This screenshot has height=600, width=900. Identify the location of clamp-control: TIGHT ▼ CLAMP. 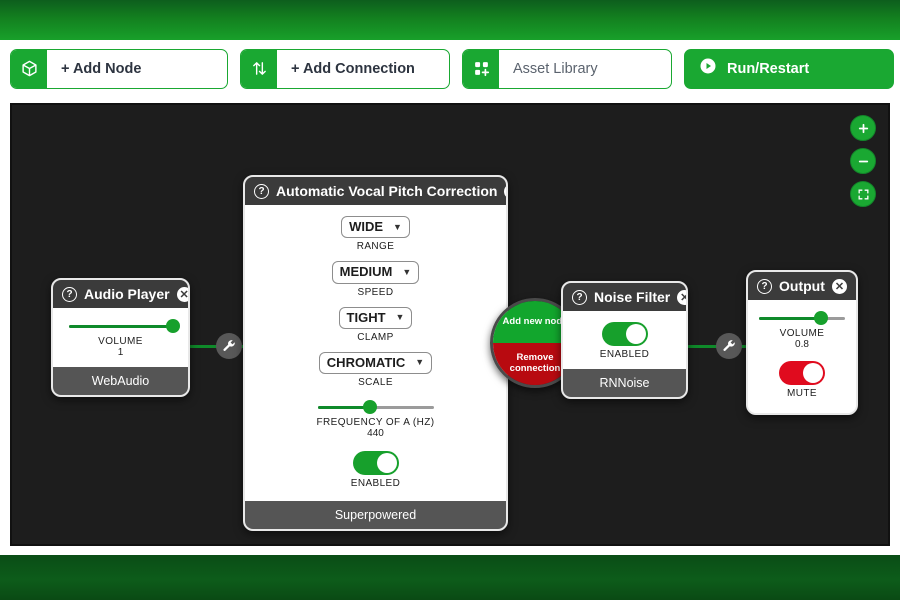
(375, 324).